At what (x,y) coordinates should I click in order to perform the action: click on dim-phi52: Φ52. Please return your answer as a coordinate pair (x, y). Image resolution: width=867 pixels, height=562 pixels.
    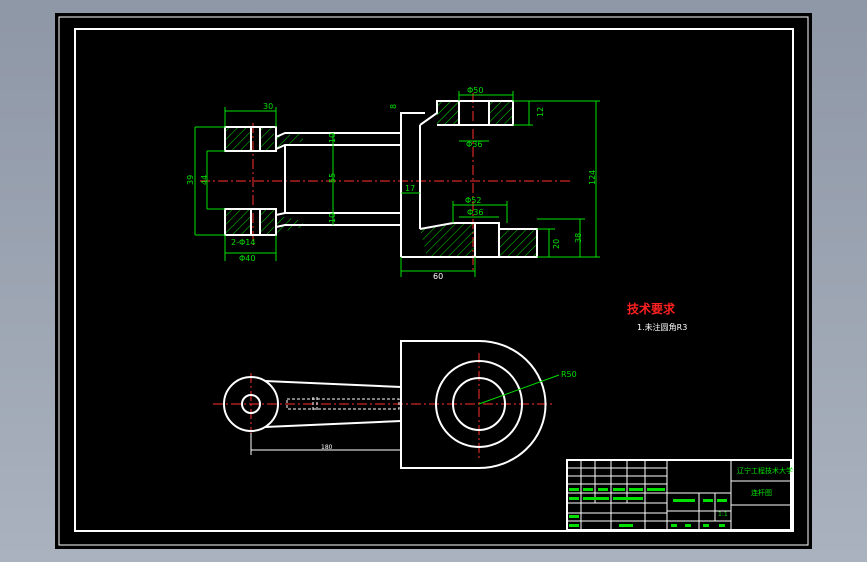
    Looking at the image, I should click on (473, 200).